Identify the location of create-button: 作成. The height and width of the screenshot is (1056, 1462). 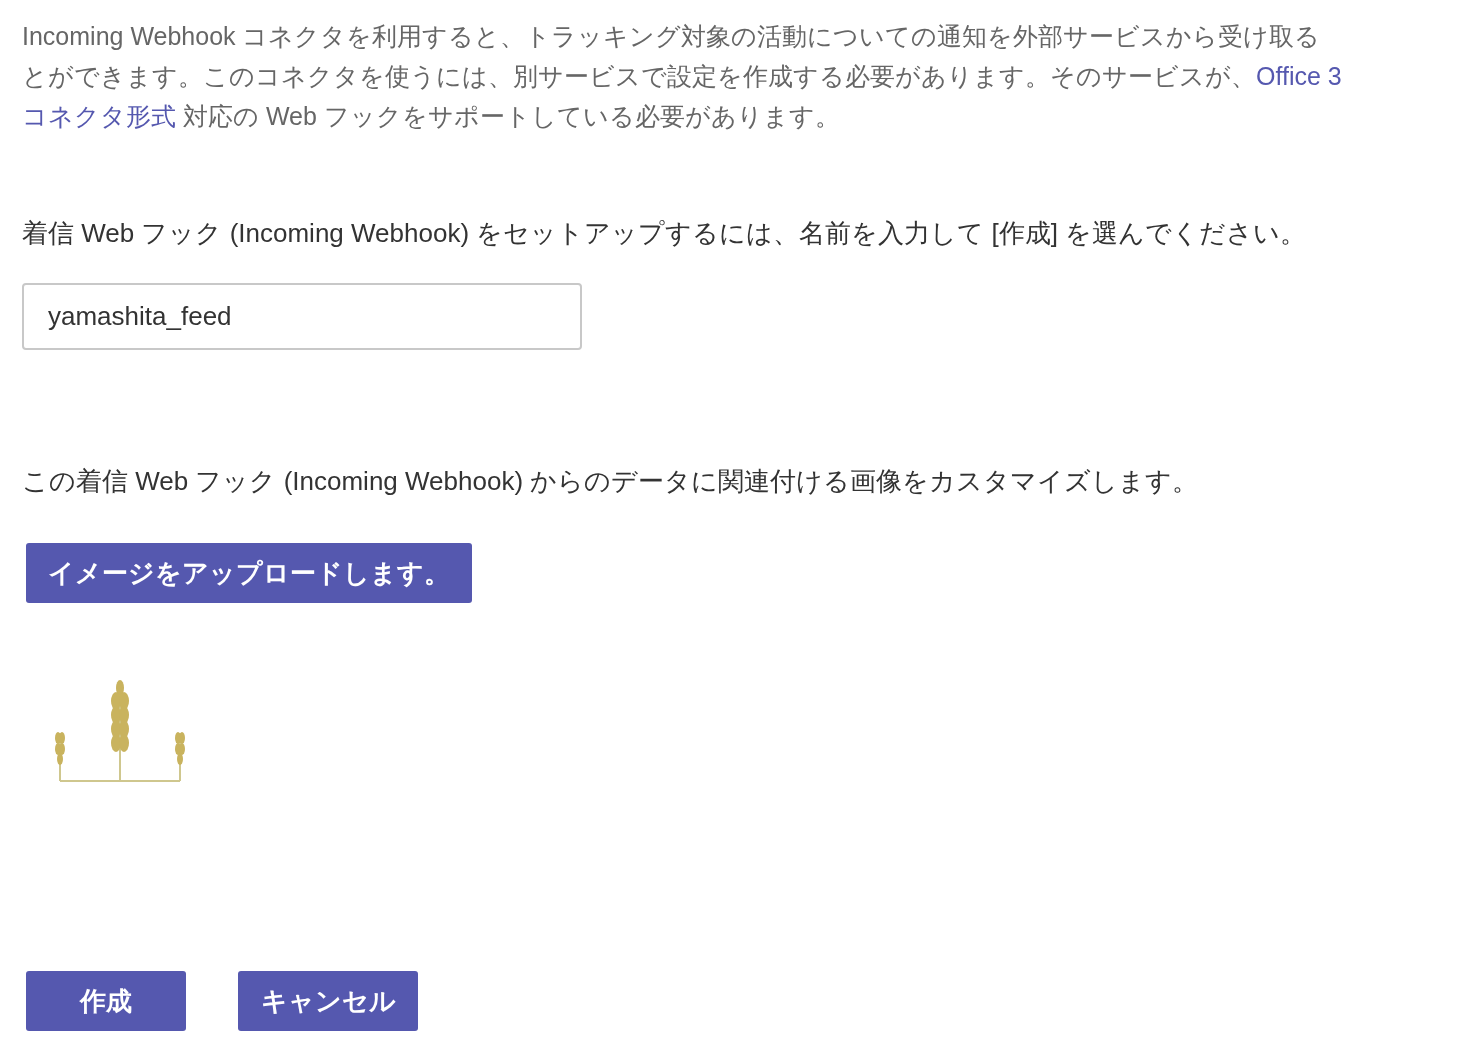
(106, 1001).